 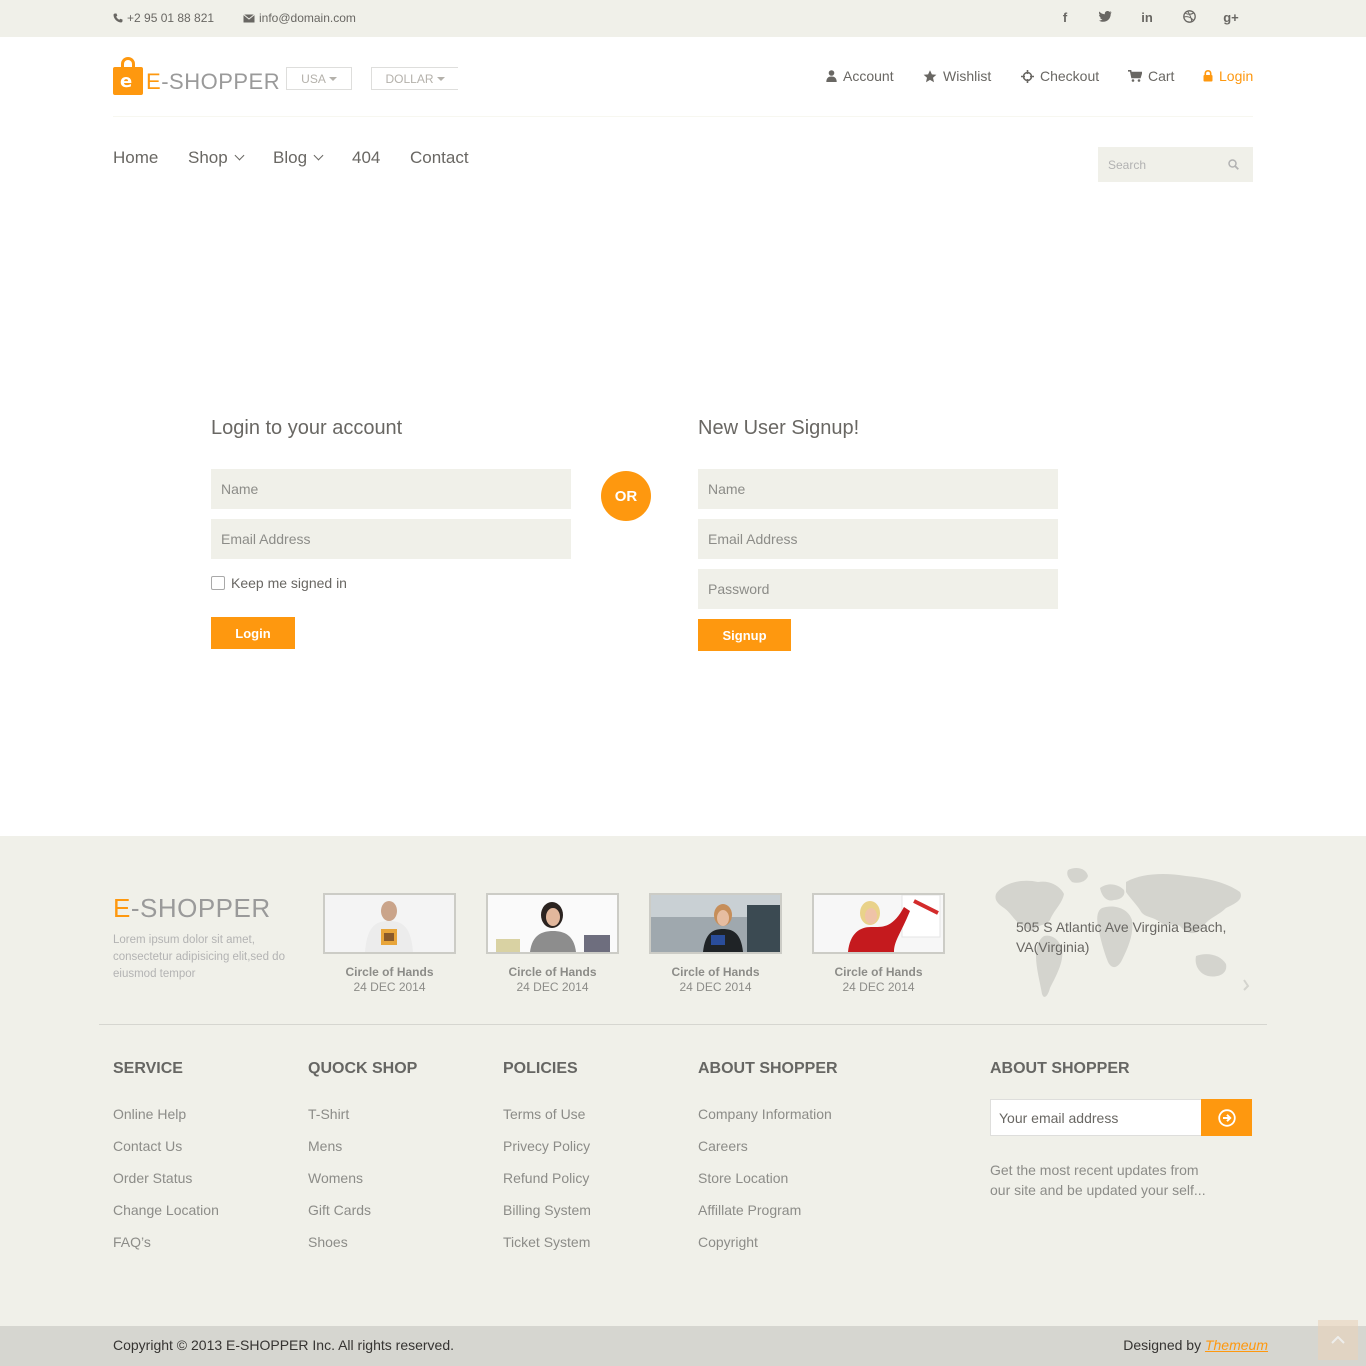 I want to click on designer-link: Themeum, so click(x=1236, y=1345).